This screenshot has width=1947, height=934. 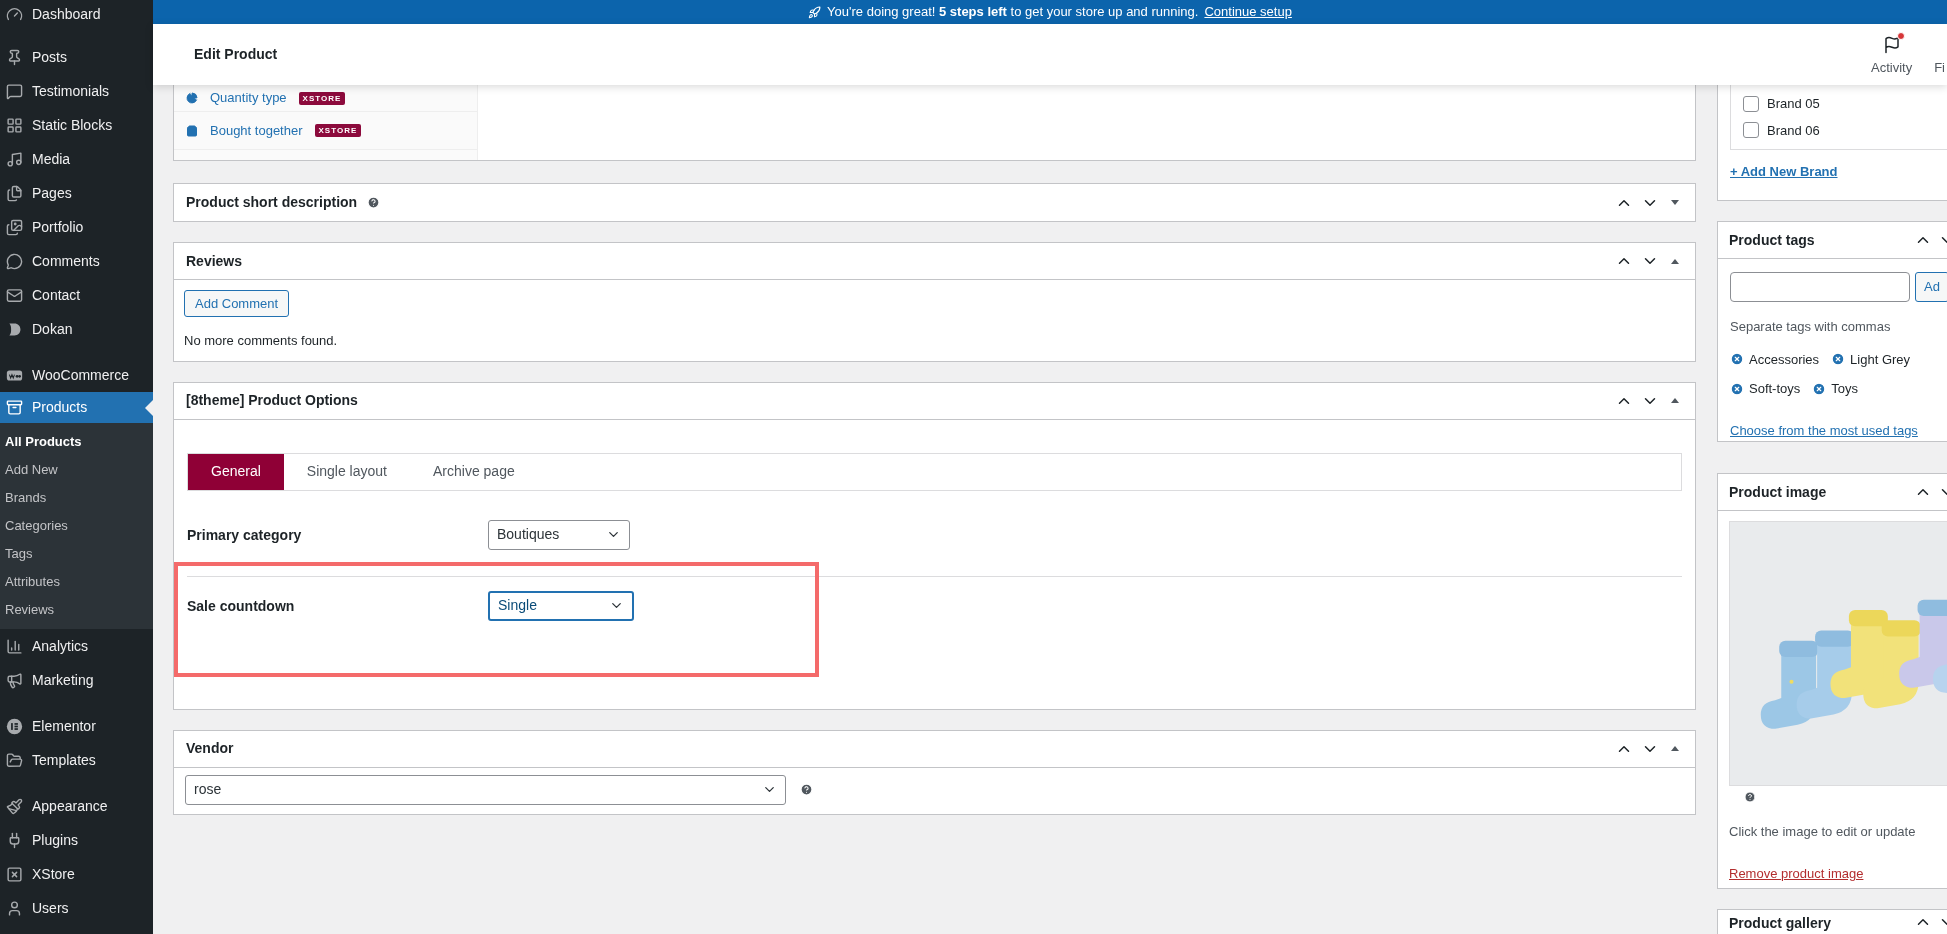 I want to click on add-comment-button: Add Comment, so click(x=237, y=303).